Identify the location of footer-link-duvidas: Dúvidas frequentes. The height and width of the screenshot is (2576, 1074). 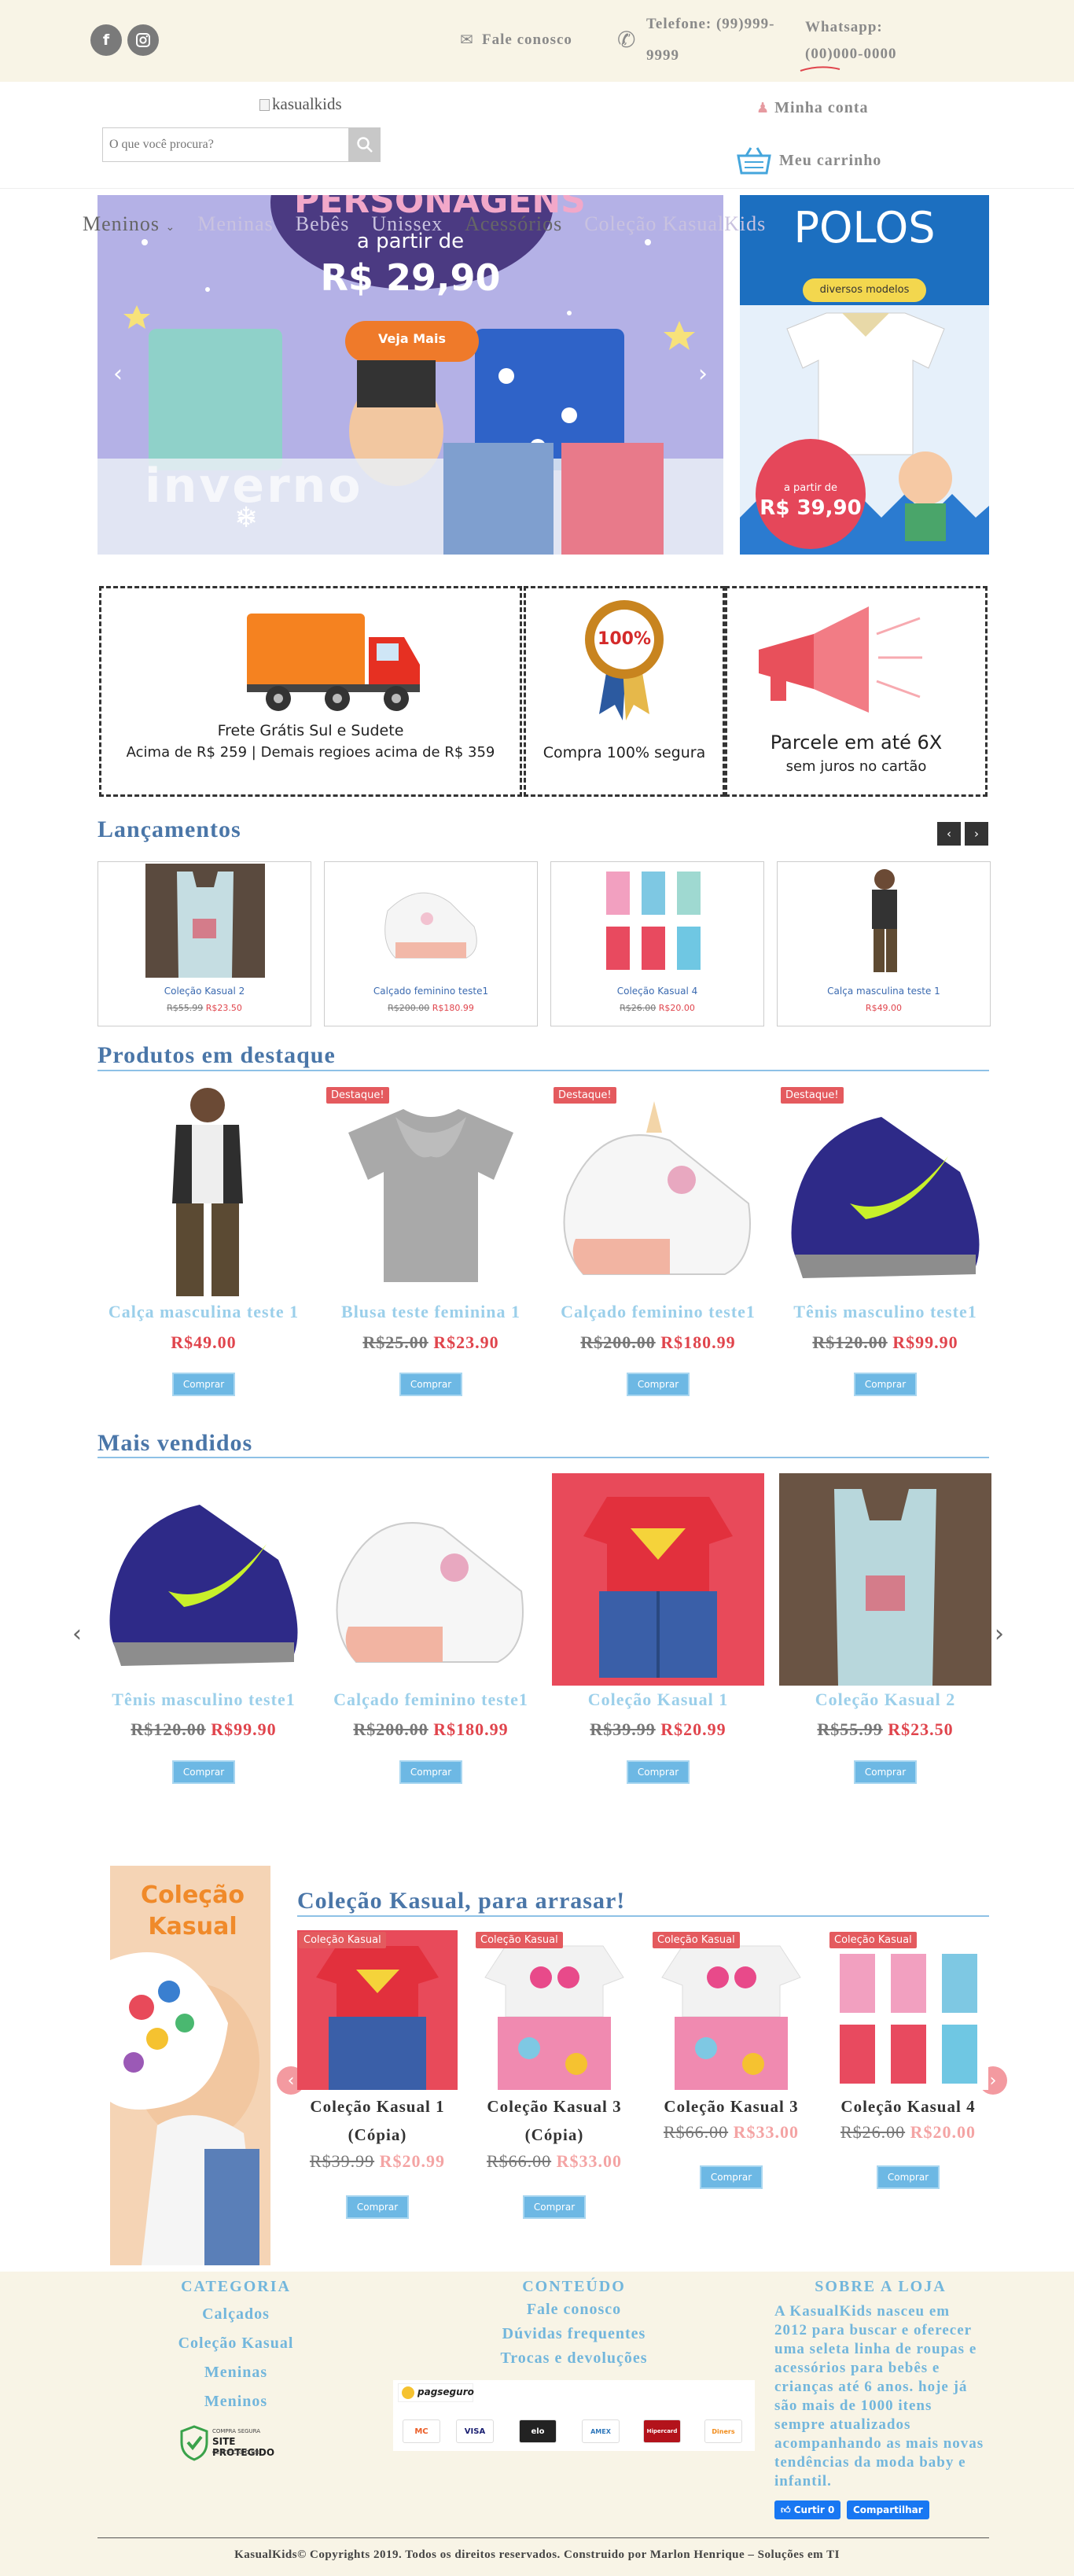
(574, 2334).